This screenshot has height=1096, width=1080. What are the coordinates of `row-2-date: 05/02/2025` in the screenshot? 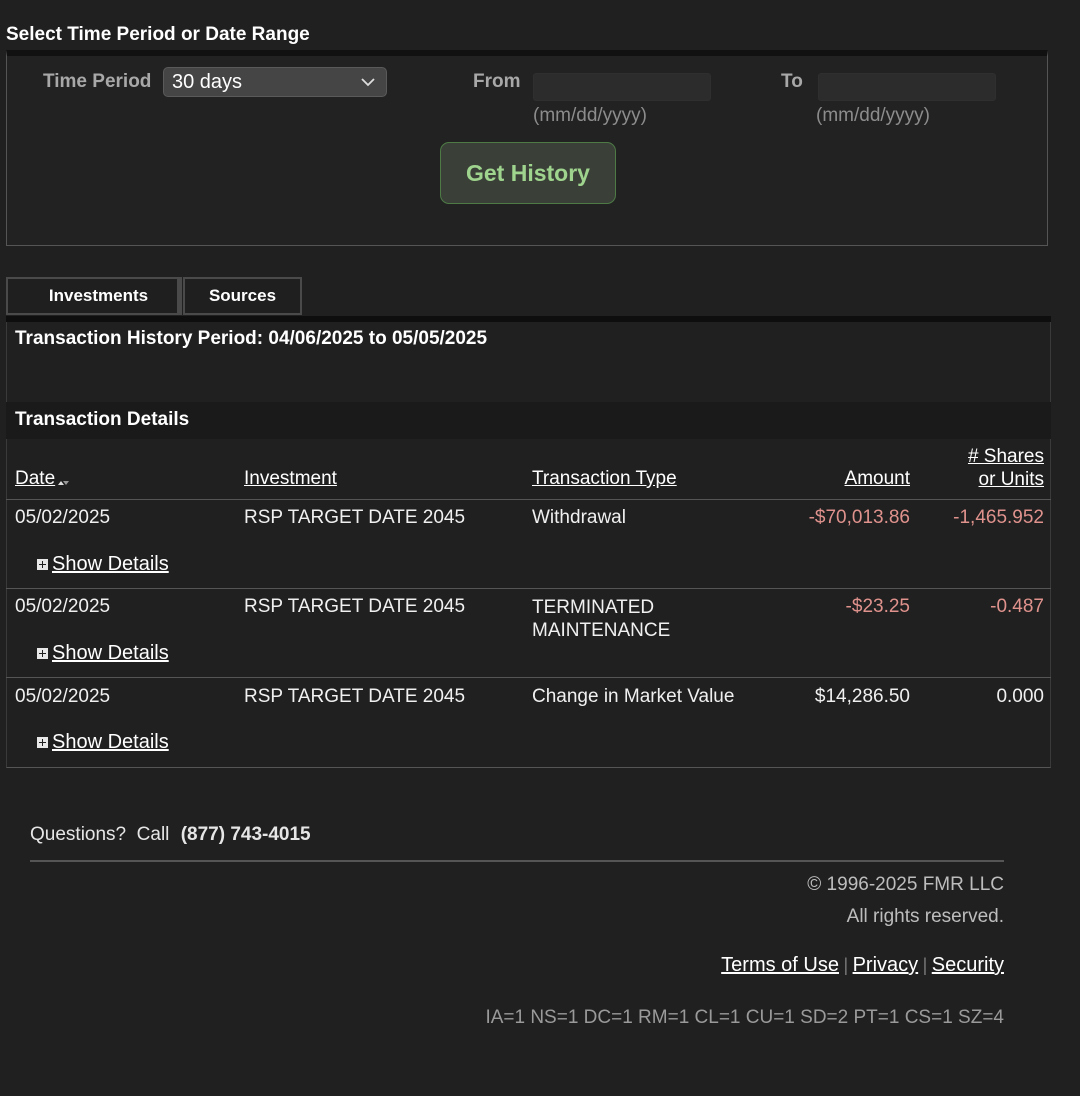 It's located at (63, 606).